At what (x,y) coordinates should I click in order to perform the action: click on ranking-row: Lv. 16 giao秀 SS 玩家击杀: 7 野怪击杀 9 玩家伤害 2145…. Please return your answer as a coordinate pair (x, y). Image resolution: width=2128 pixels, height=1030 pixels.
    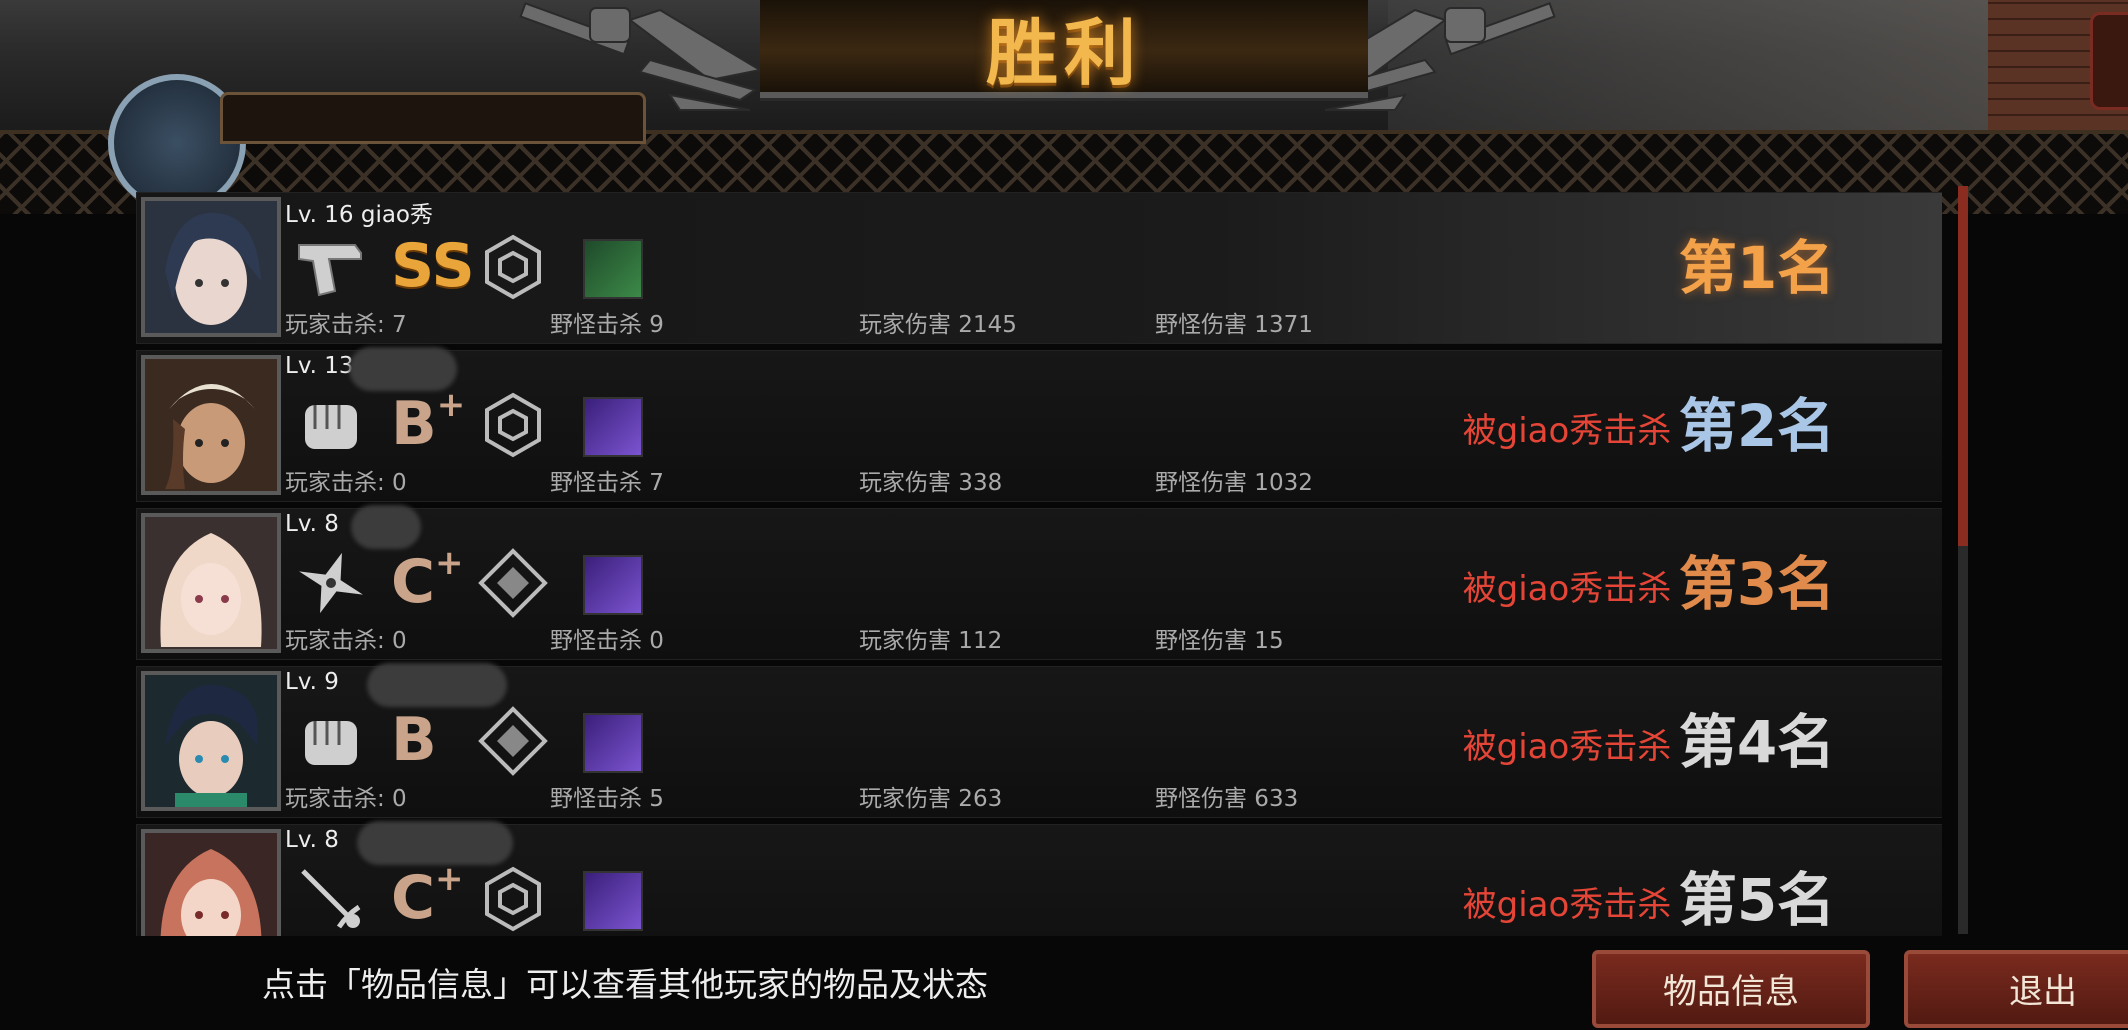
    Looking at the image, I should click on (1039, 268).